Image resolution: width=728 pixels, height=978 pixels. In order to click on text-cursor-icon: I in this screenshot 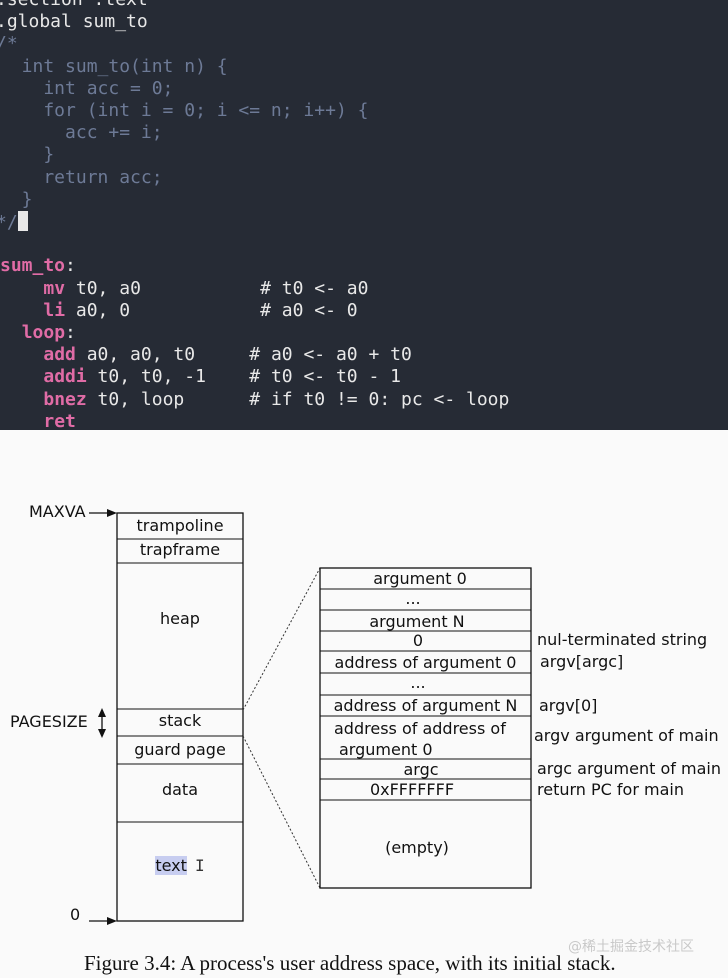, I will do `click(200, 865)`.